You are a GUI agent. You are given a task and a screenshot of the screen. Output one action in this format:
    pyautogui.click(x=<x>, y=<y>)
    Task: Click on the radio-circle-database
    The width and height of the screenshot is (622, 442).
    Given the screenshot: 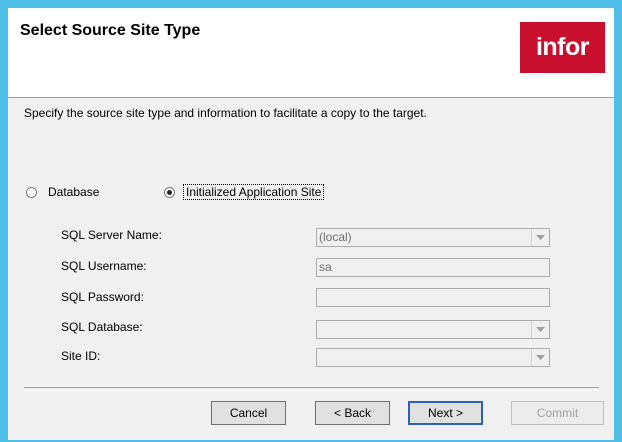 What is the action you would take?
    pyautogui.click(x=31, y=192)
    